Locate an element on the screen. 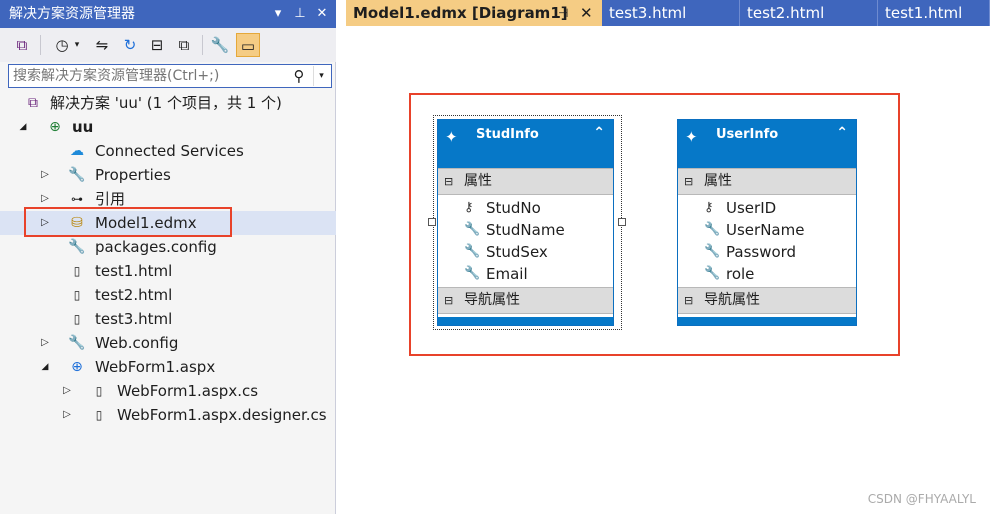  aspx-icon: ⊕ is located at coordinates (77, 367).